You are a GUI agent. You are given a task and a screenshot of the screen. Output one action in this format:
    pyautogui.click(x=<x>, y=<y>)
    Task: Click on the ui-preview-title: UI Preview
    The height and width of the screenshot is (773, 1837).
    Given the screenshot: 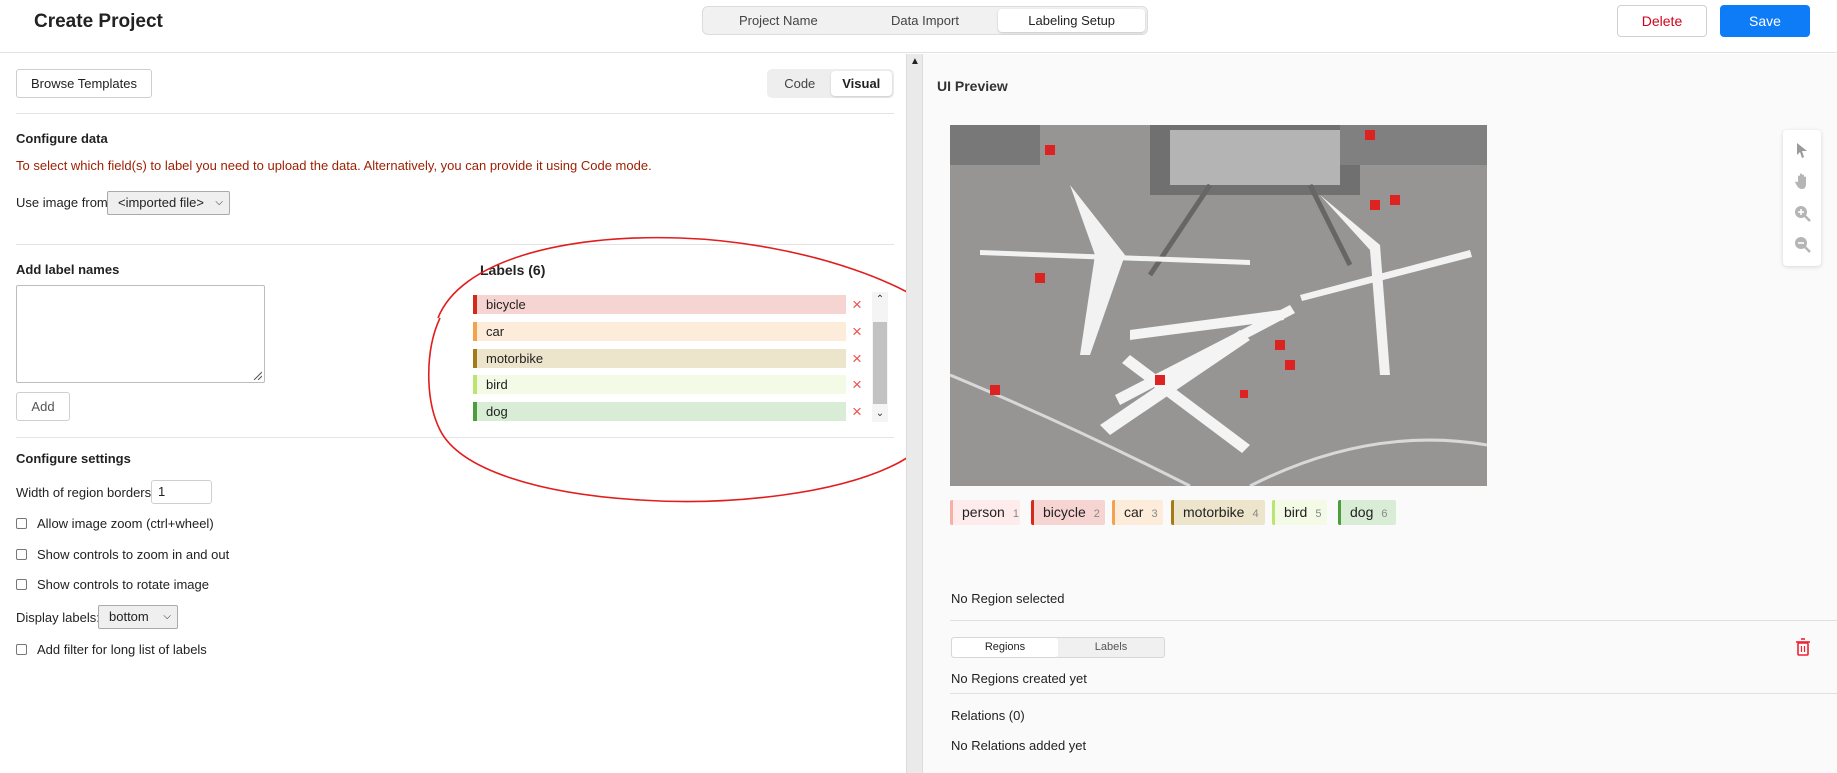 What is the action you would take?
    pyautogui.click(x=972, y=86)
    